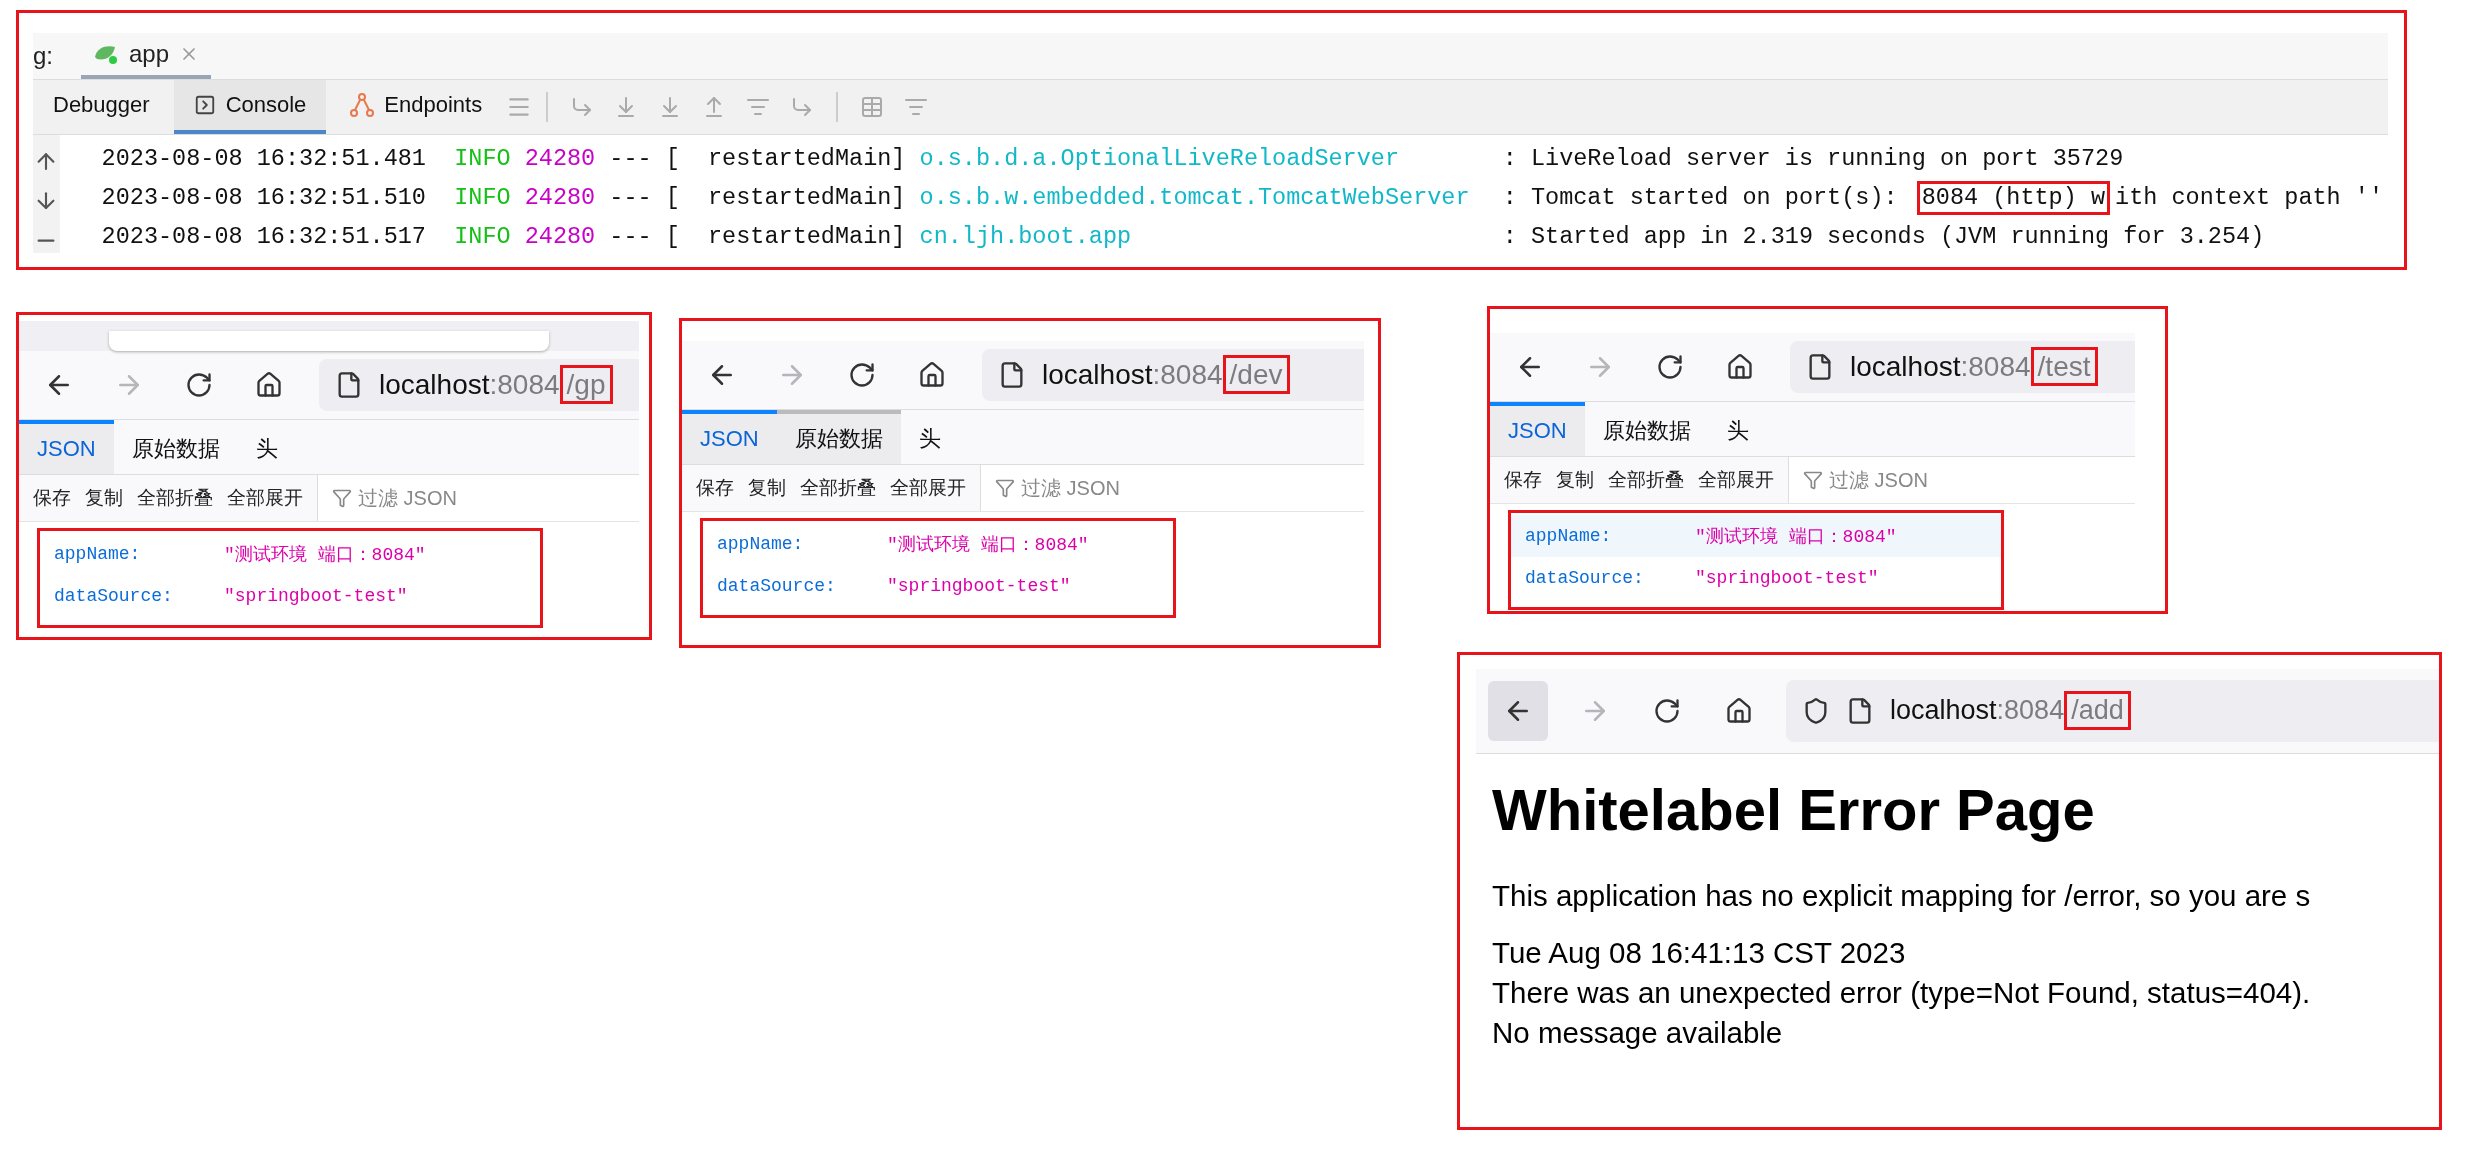  What do you see at coordinates (1902, 993) in the screenshot?
I see `error-detail: There was an unexpected error (type=Not Found, status=404).` at bounding box center [1902, 993].